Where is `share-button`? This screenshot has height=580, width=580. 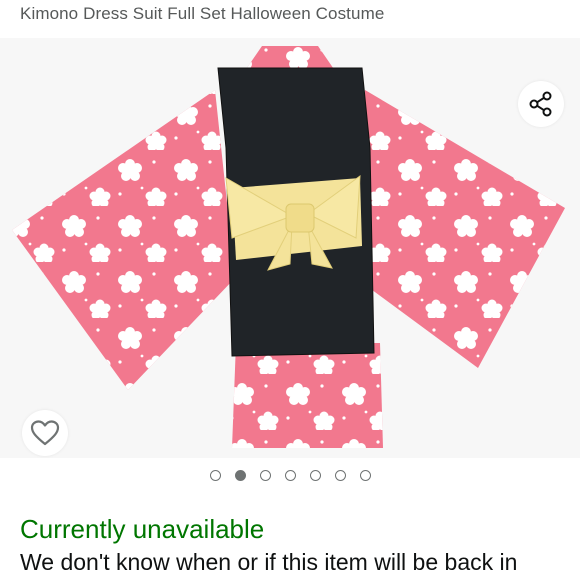 share-button is located at coordinates (541, 104).